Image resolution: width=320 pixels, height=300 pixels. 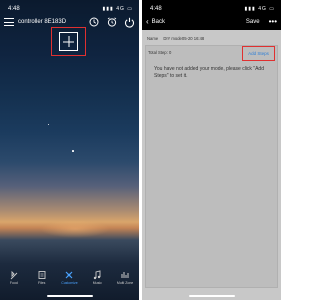 I want to click on nav-more: Multi Zone, so click(x=125, y=277).